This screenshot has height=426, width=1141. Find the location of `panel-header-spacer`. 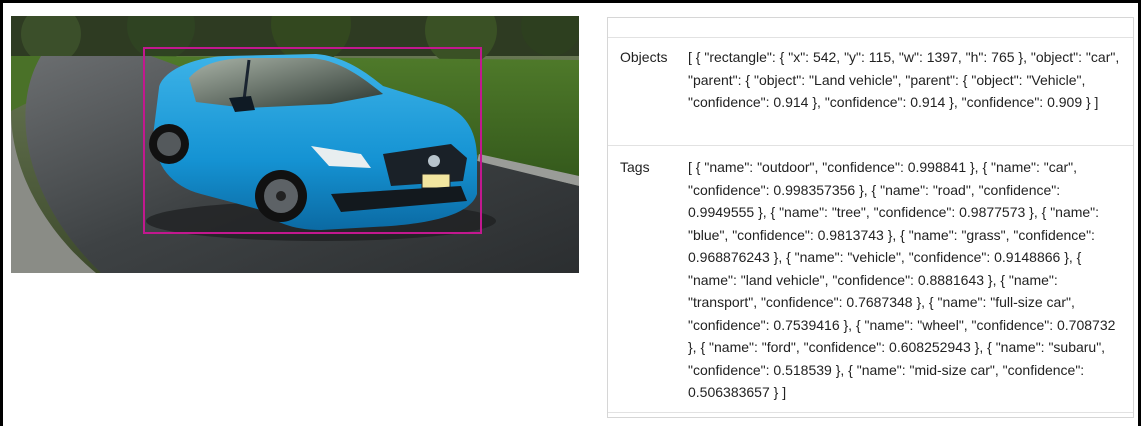

panel-header-spacer is located at coordinates (870, 28).